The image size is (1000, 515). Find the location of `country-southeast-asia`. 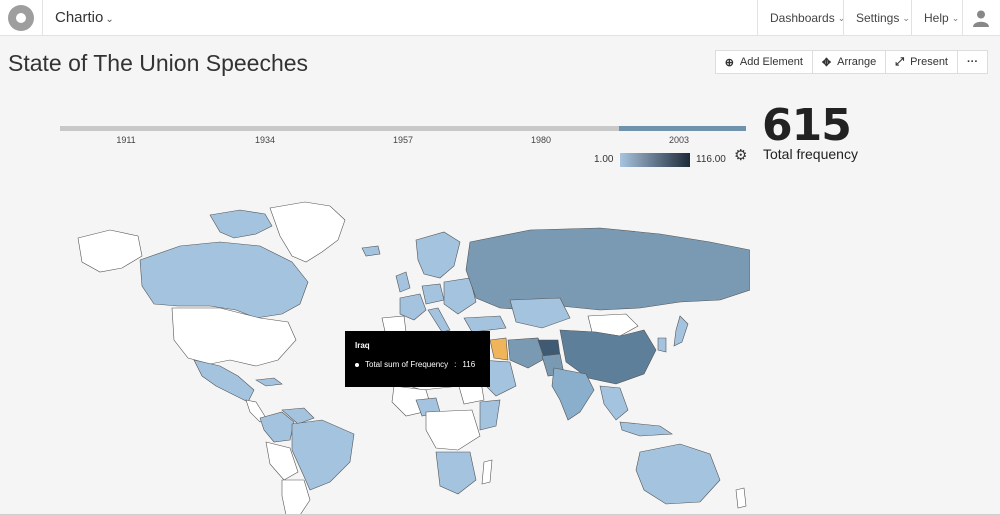

country-southeast-asia is located at coordinates (614, 403).